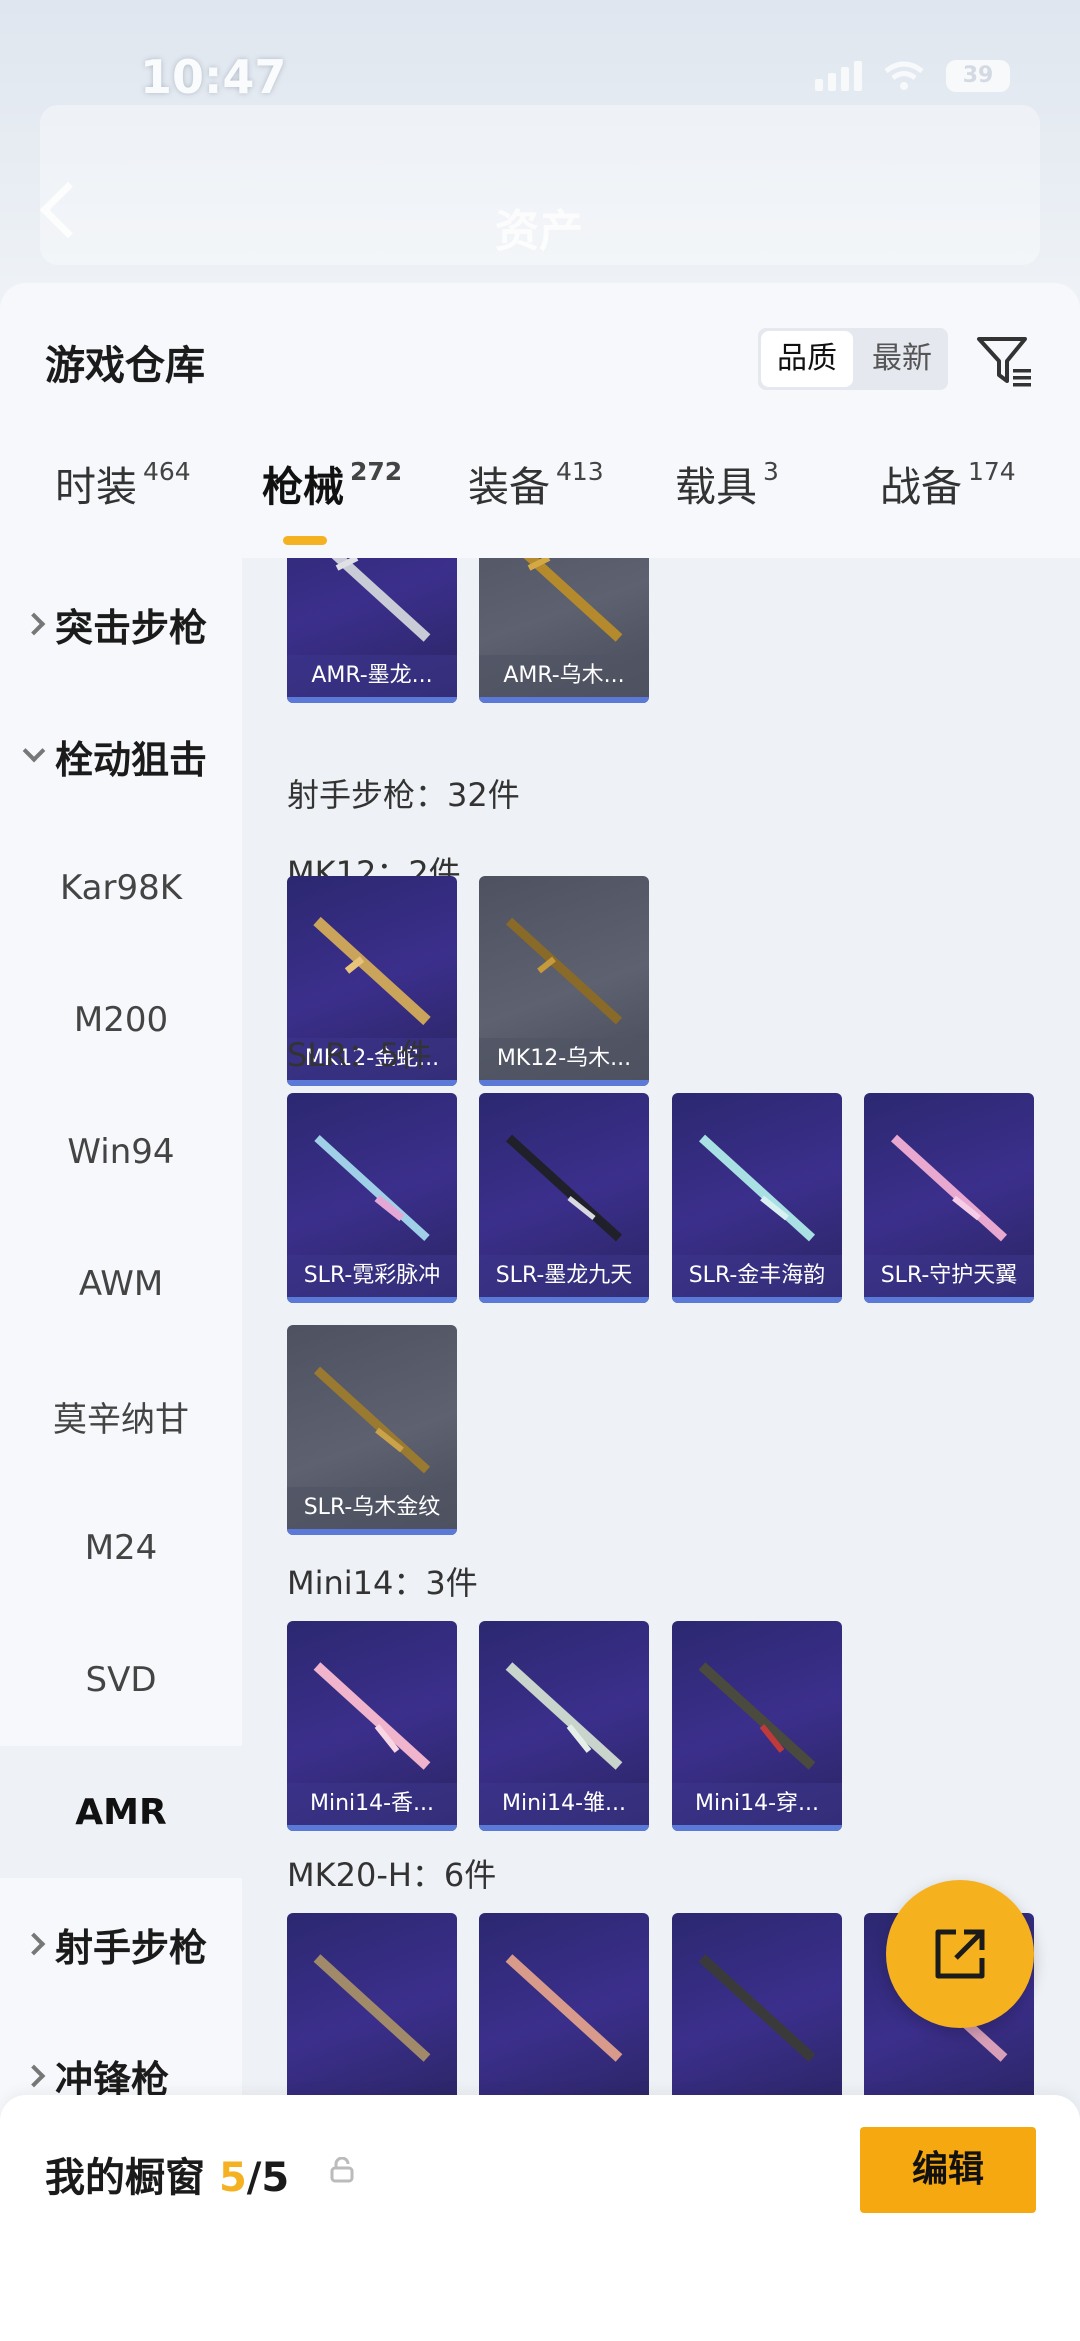 Image resolution: width=1080 pixels, height=2341 pixels. What do you see at coordinates (838, 76) in the screenshot?
I see `signal-icon` at bounding box center [838, 76].